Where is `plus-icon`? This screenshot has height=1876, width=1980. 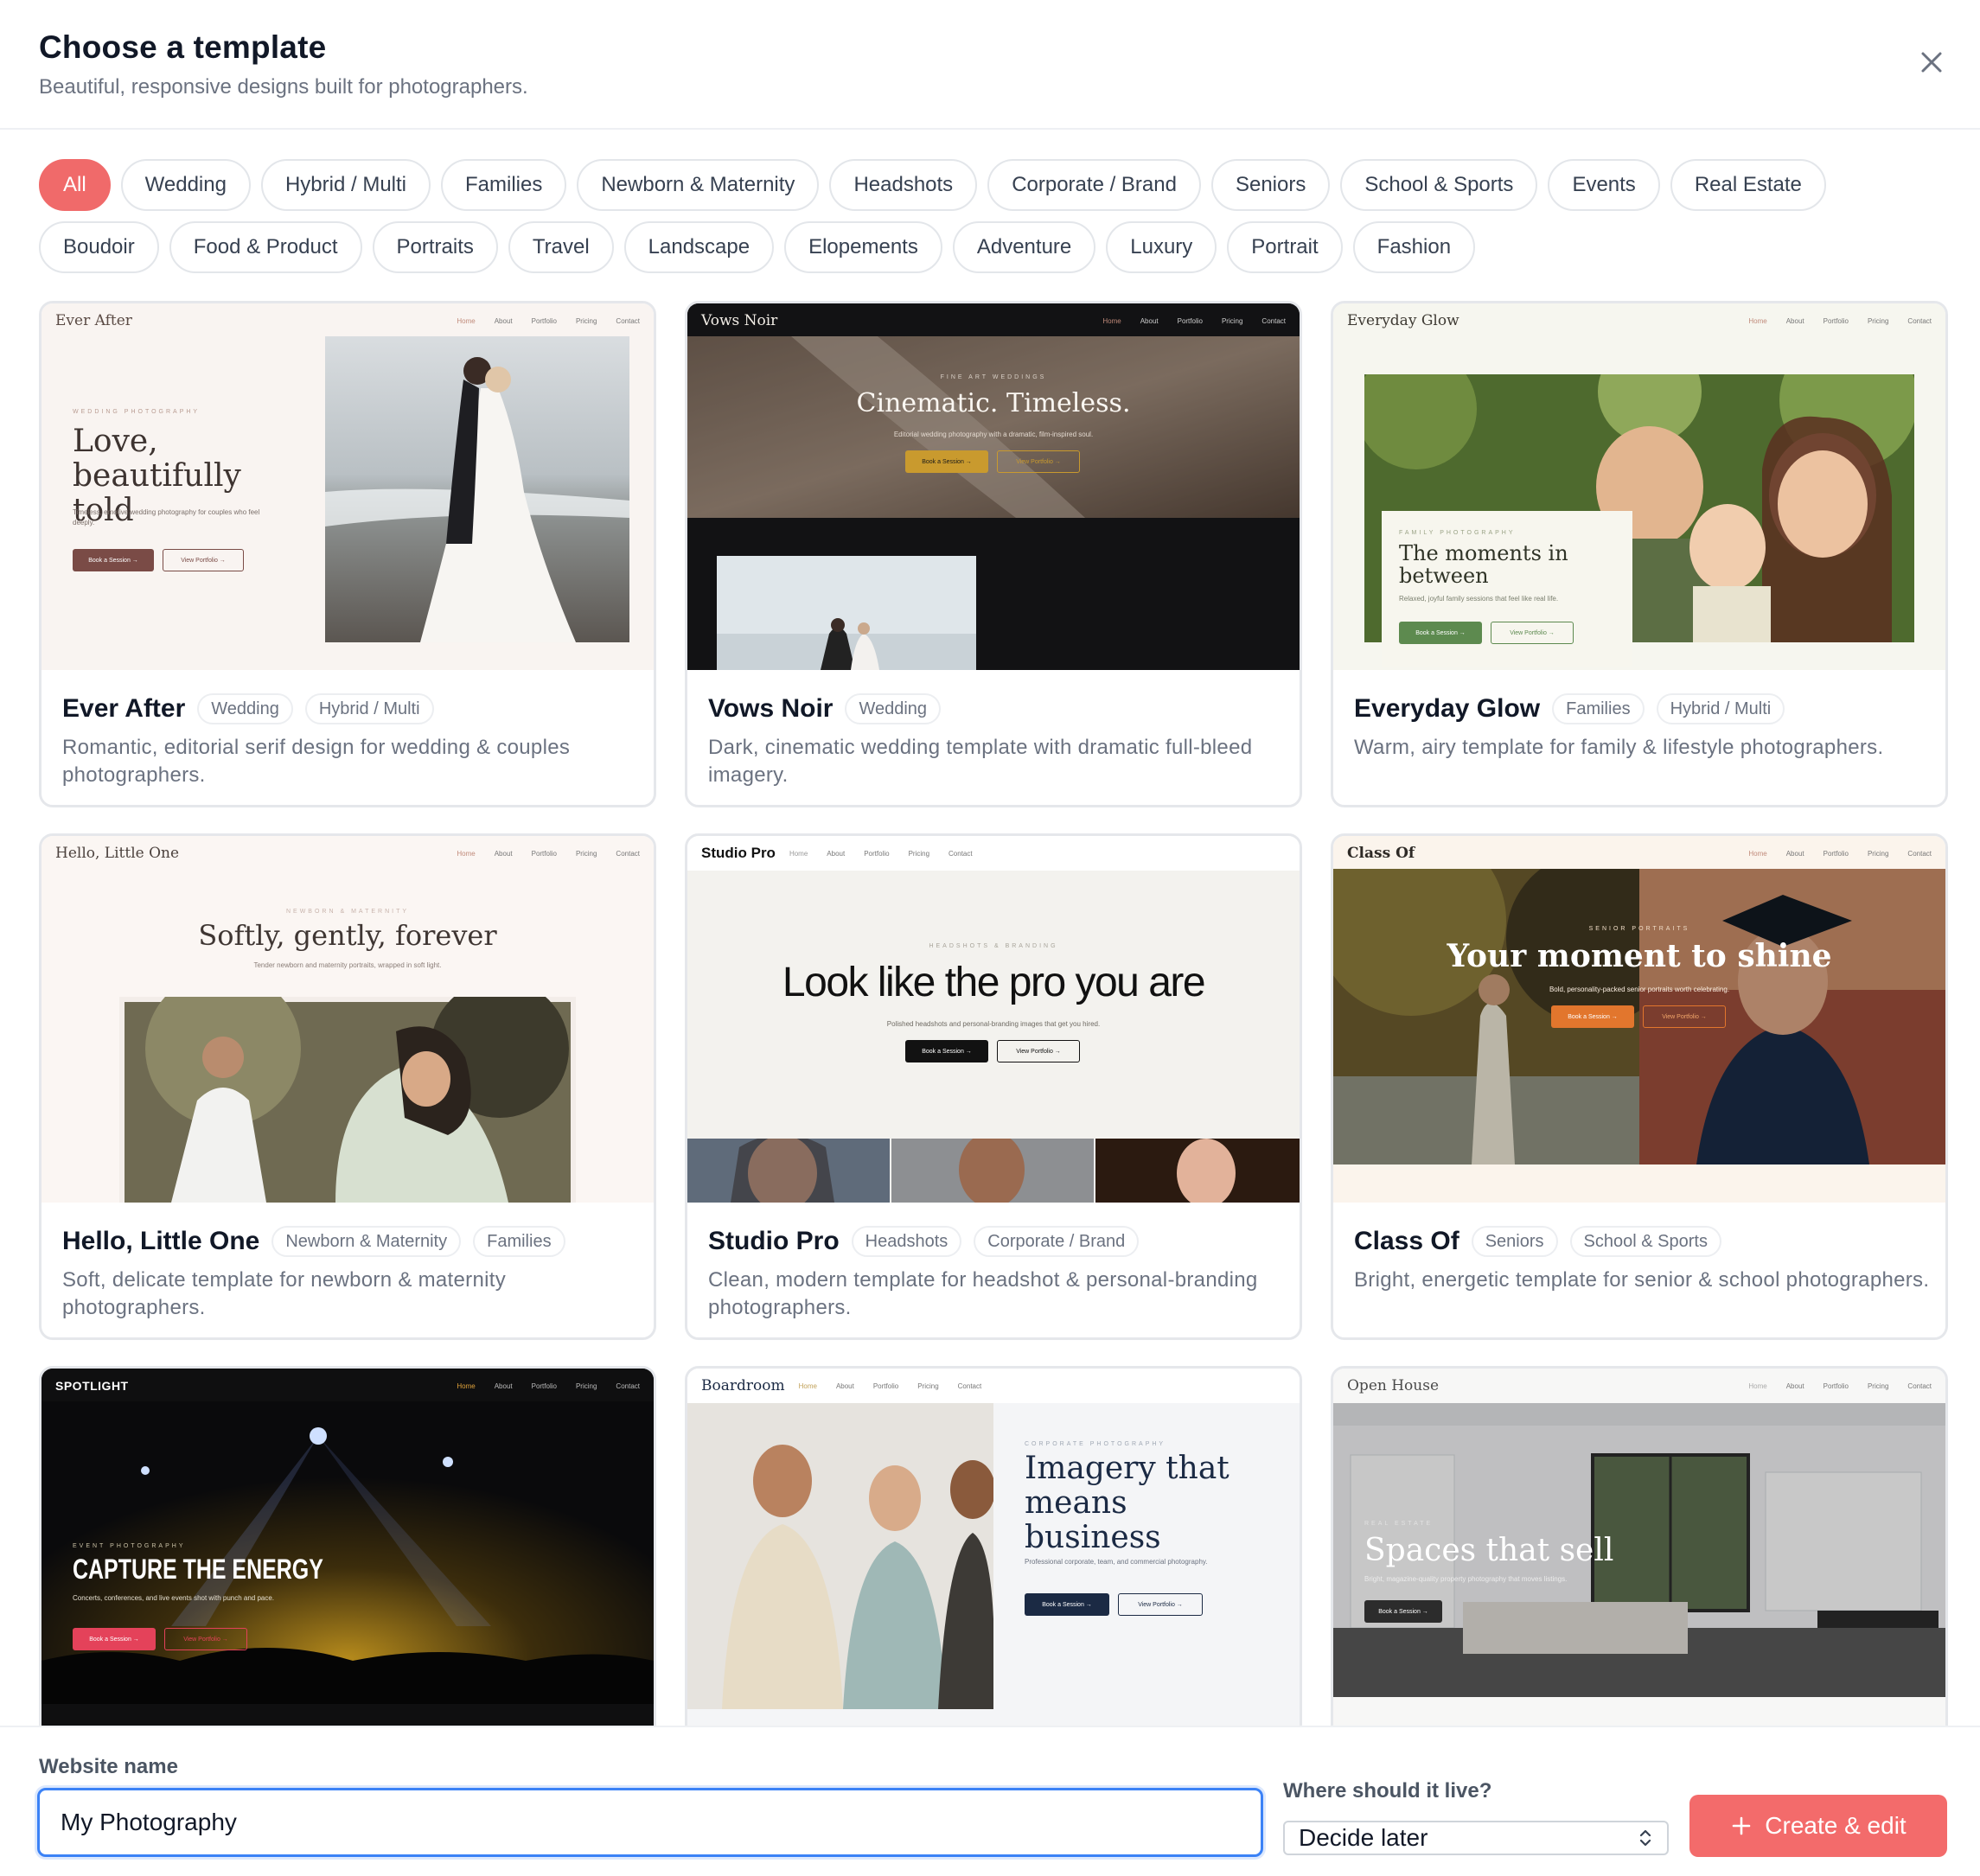 plus-icon is located at coordinates (1741, 1825).